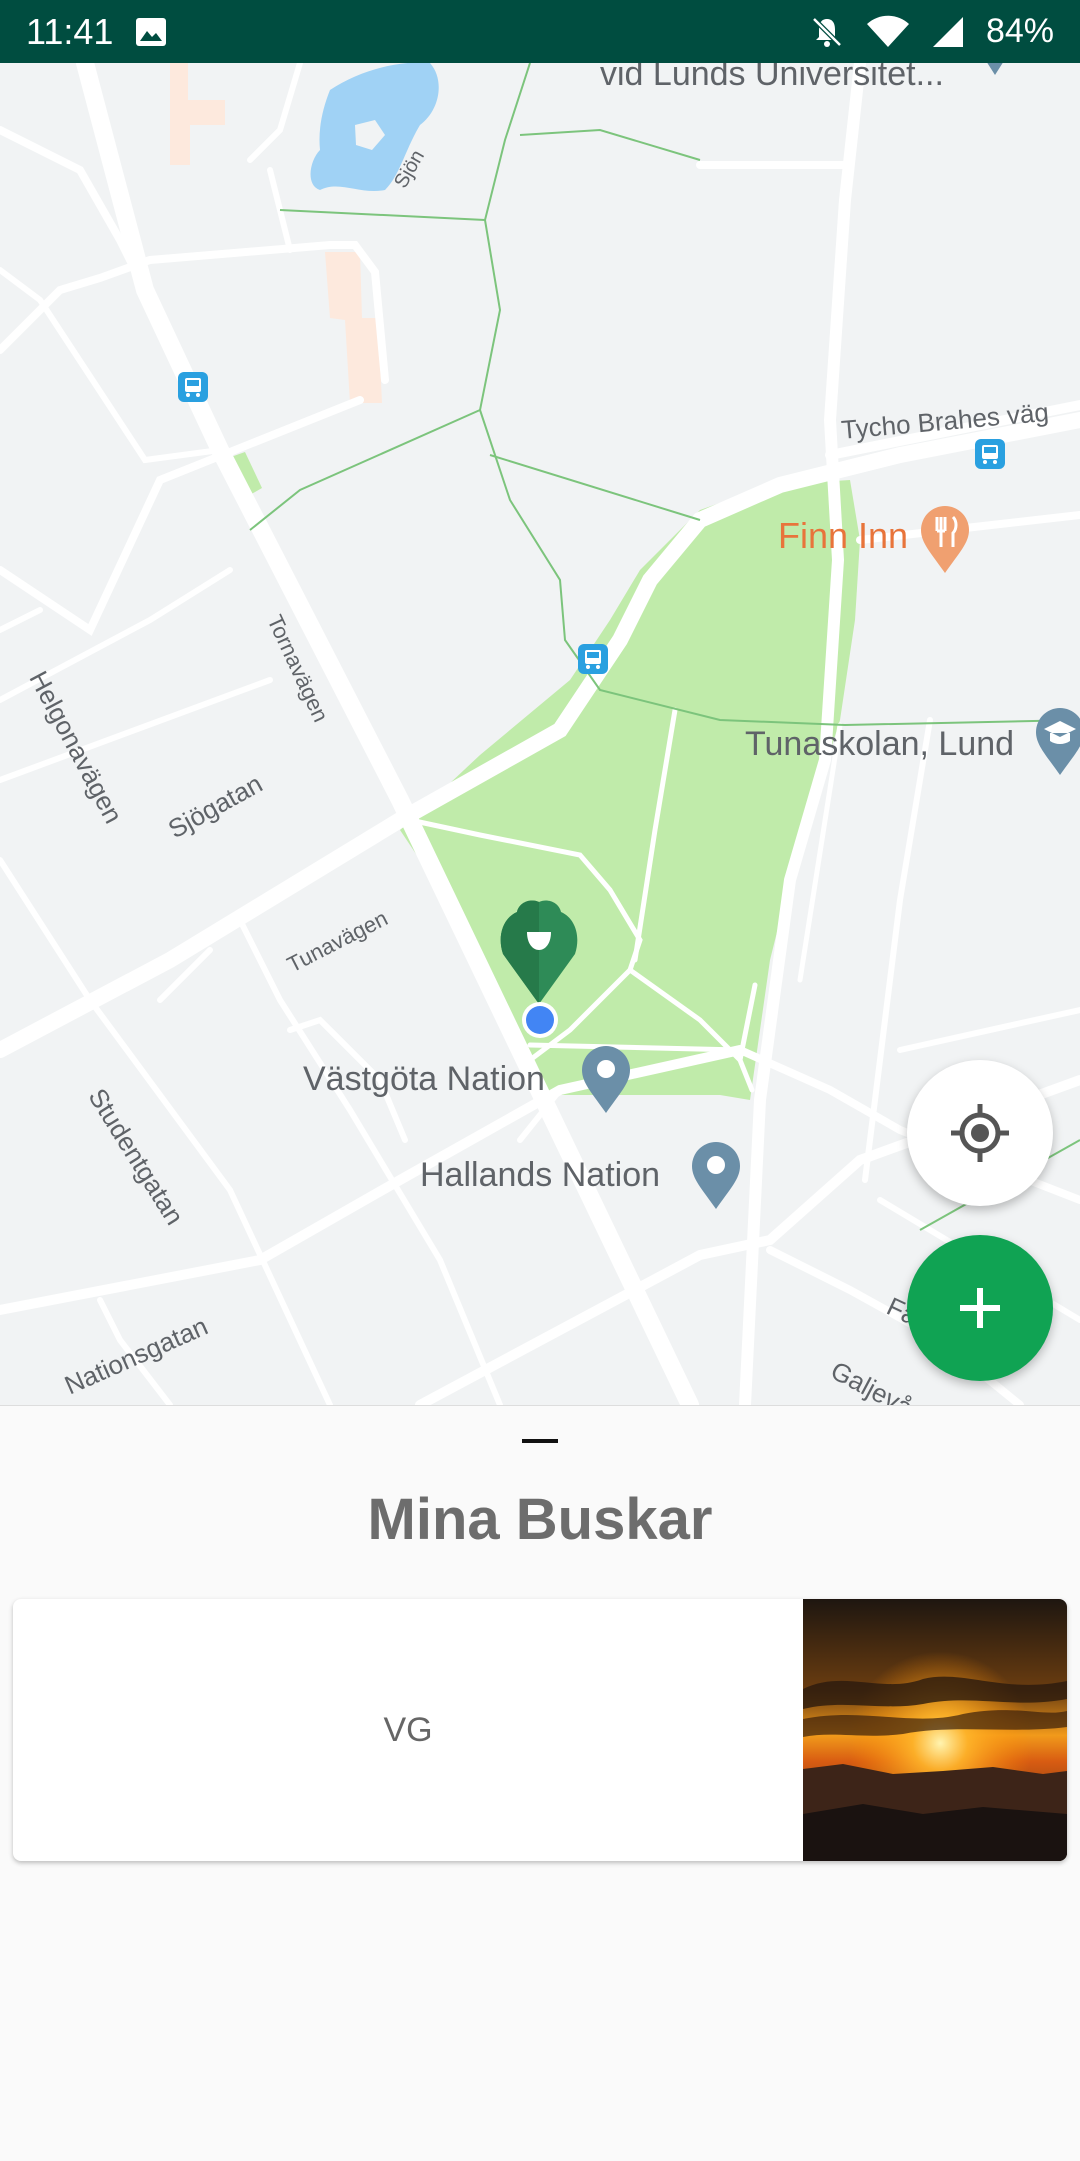  I want to click on sheet-title: Mina Buskar, so click(540, 1519).